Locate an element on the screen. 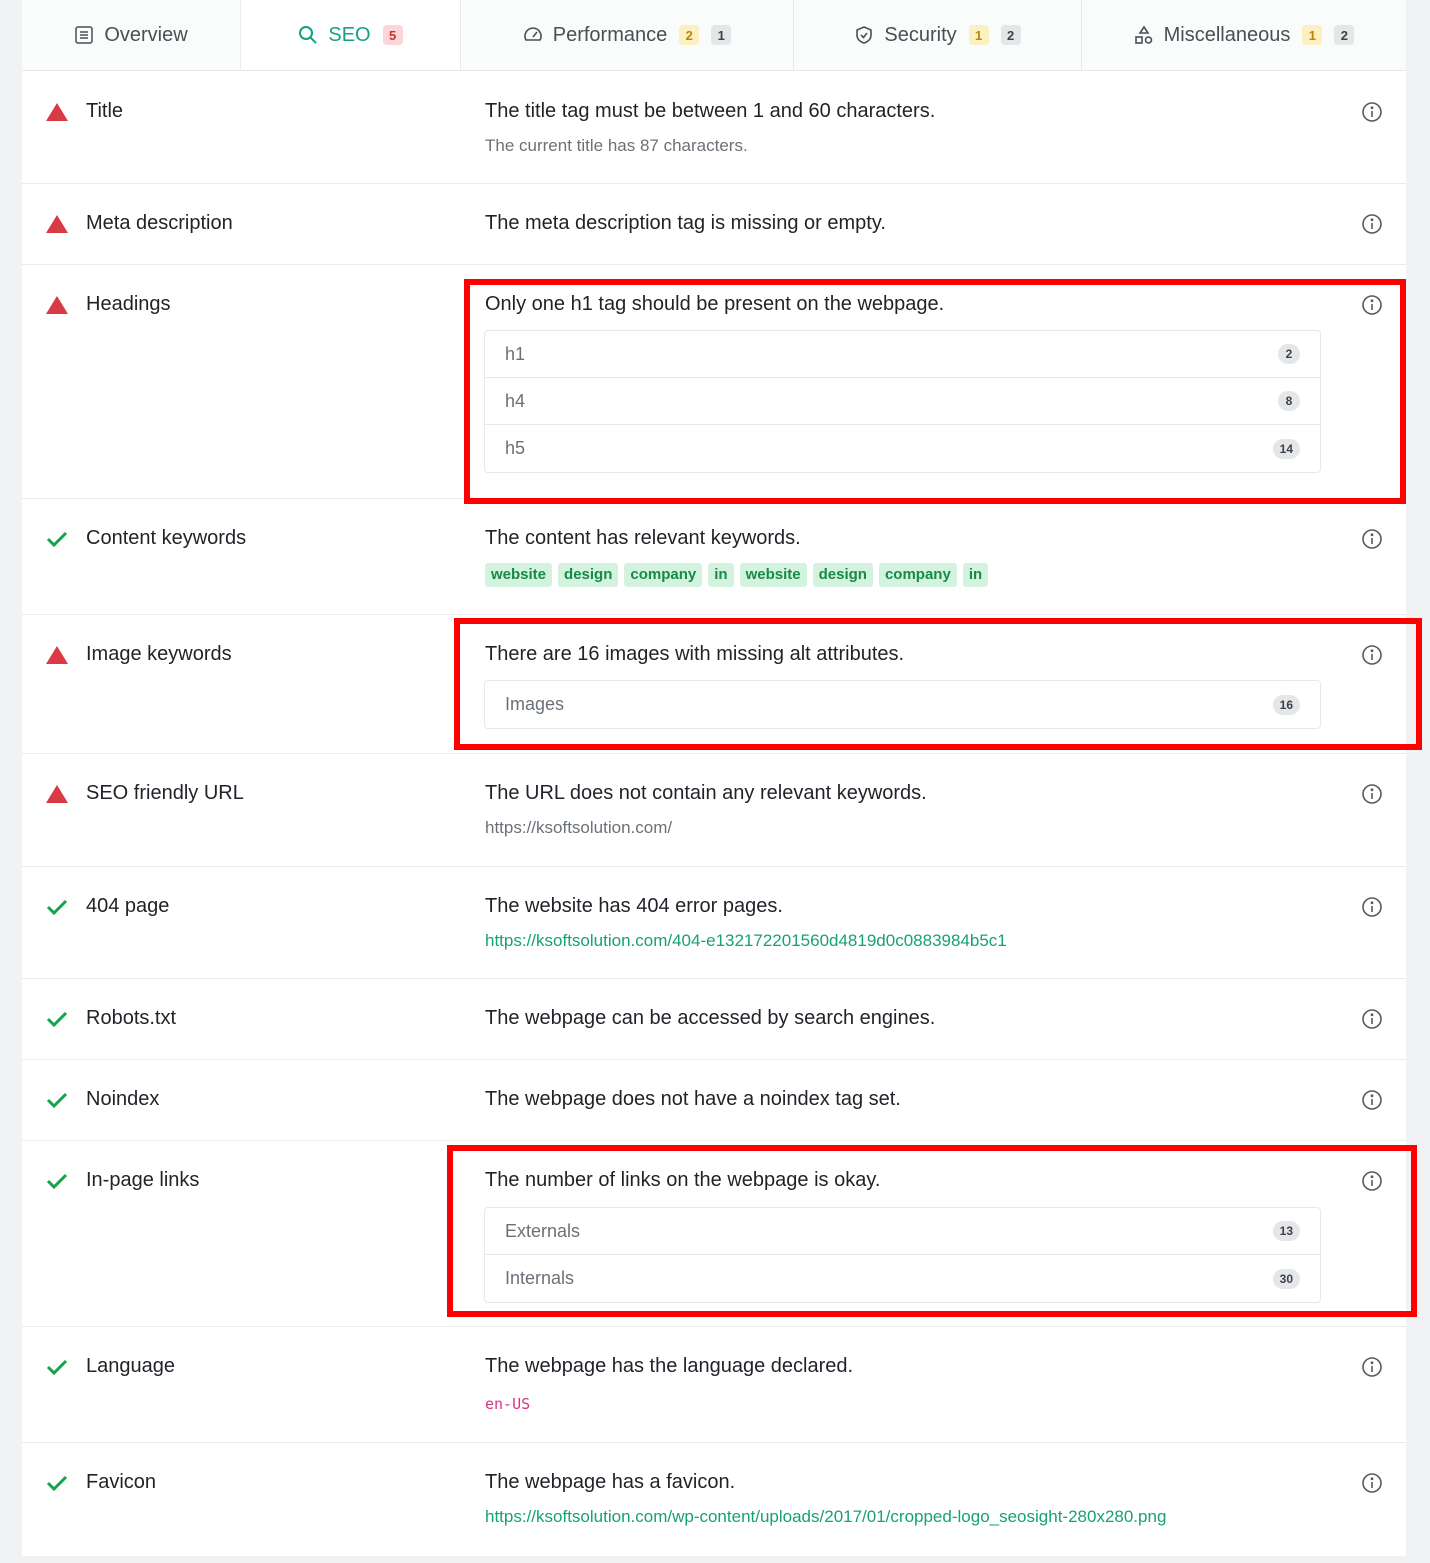  check-label: Robots.txt is located at coordinates (131, 1018).